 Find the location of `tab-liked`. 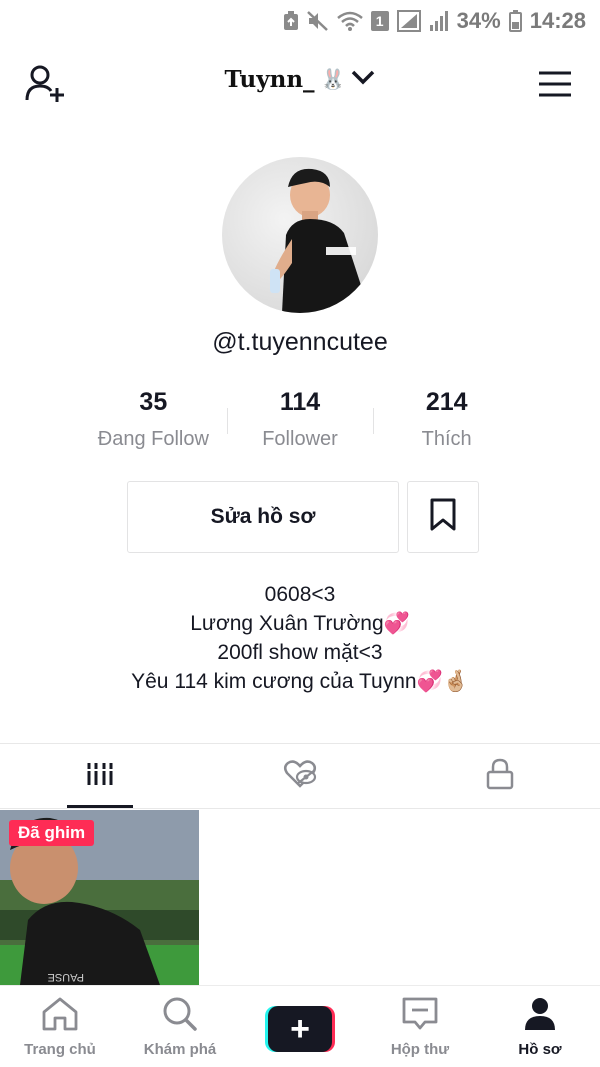

tab-liked is located at coordinates (300, 776).